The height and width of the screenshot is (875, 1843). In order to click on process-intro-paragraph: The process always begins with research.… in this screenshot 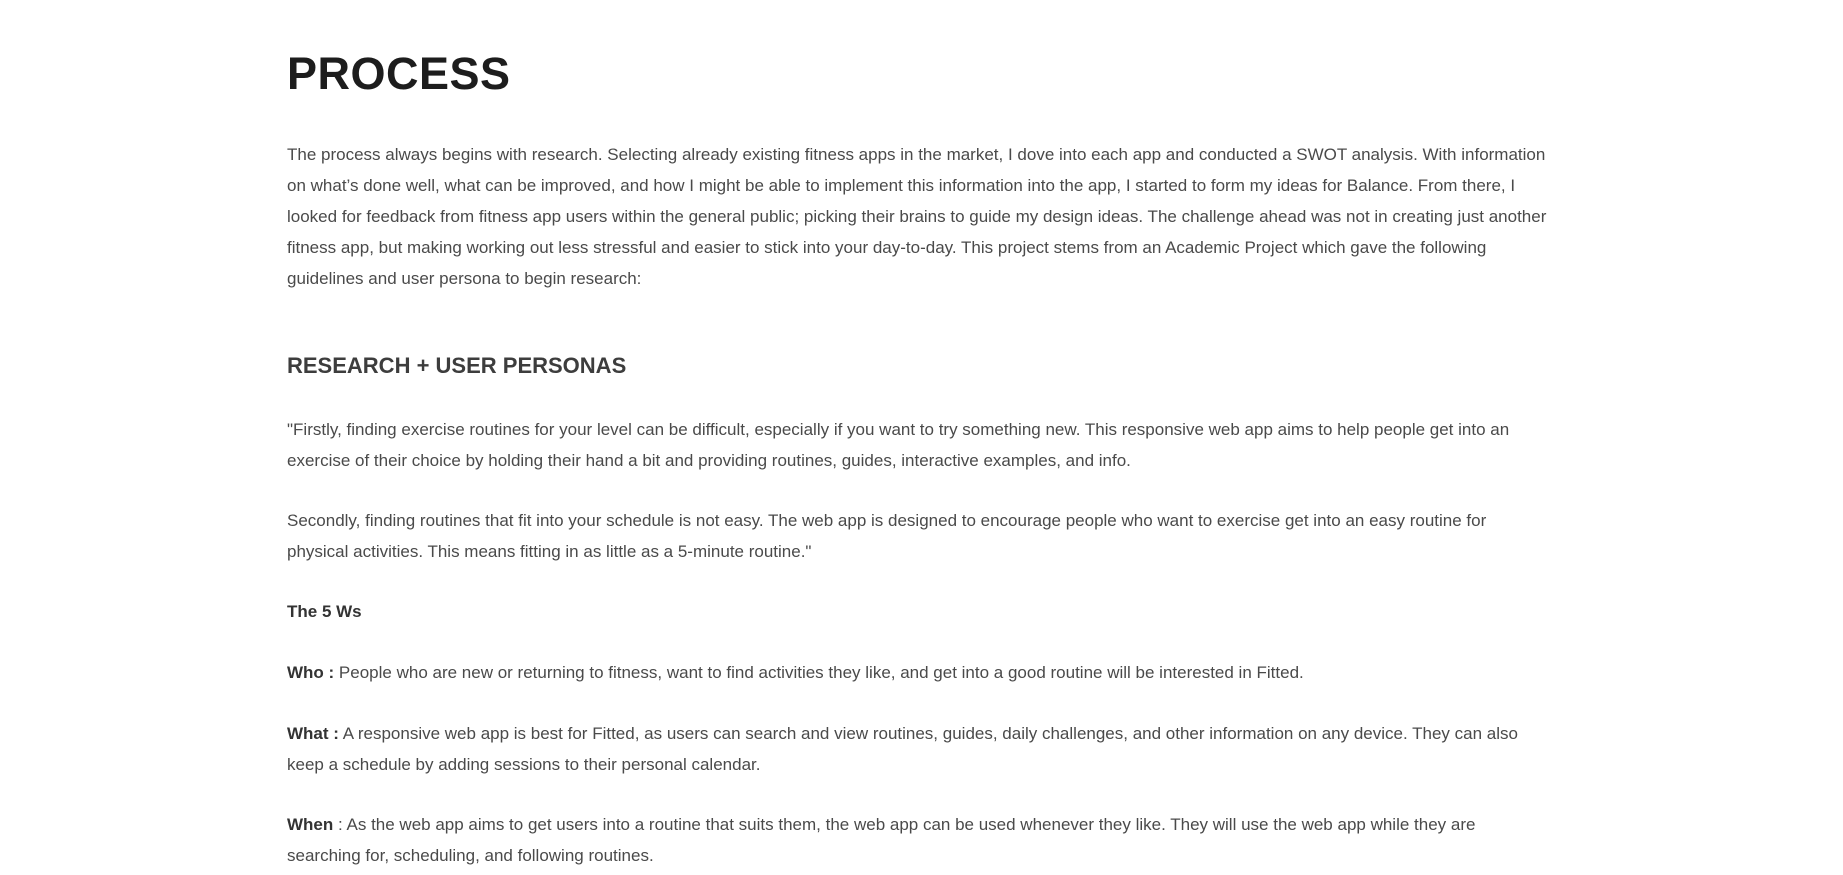, I will do `click(917, 216)`.